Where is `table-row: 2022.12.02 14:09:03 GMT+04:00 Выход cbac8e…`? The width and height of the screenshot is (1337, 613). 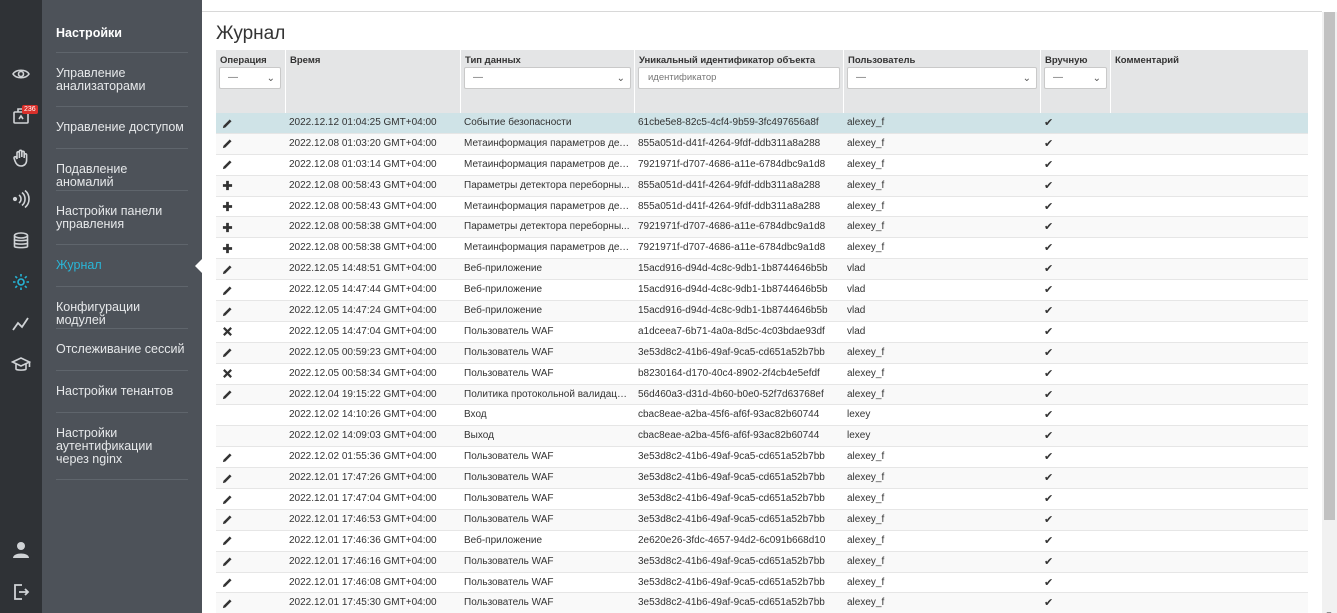 table-row: 2022.12.02 14:09:03 GMT+04:00 Выход cbac8e… is located at coordinates (762, 437).